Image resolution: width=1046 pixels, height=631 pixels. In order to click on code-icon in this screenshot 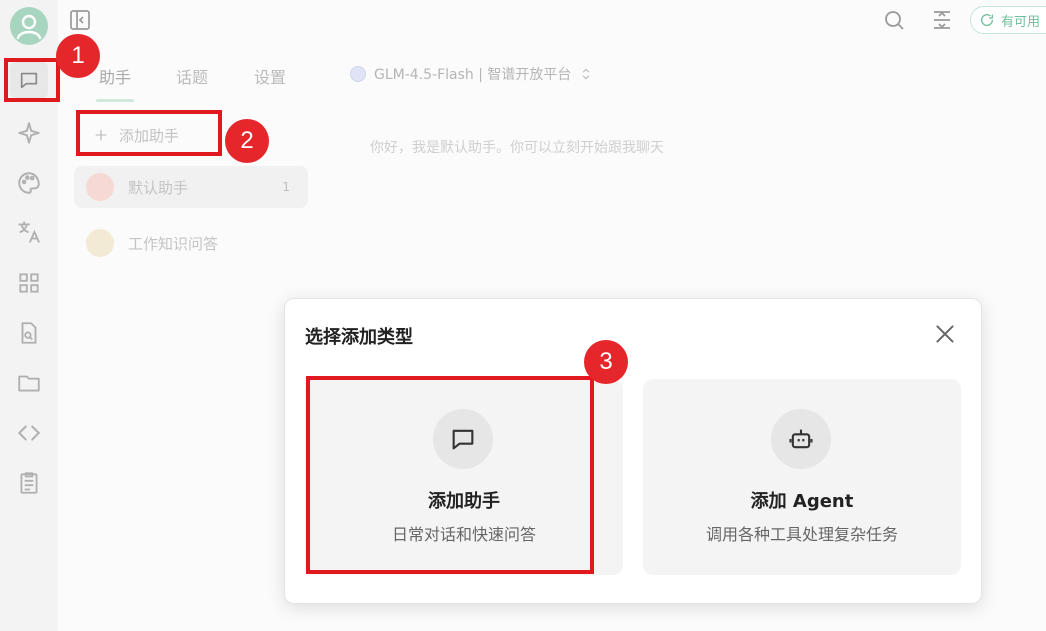, I will do `click(29, 433)`.